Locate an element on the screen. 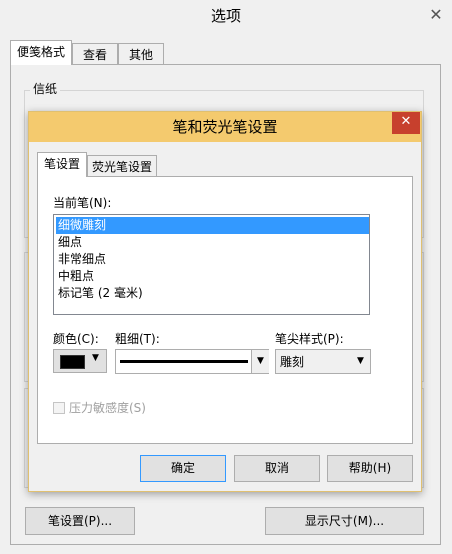 The image size is (452, 554). pen-list-item: 标记笔 (2 毫米) is located at coordinates (212, 293).